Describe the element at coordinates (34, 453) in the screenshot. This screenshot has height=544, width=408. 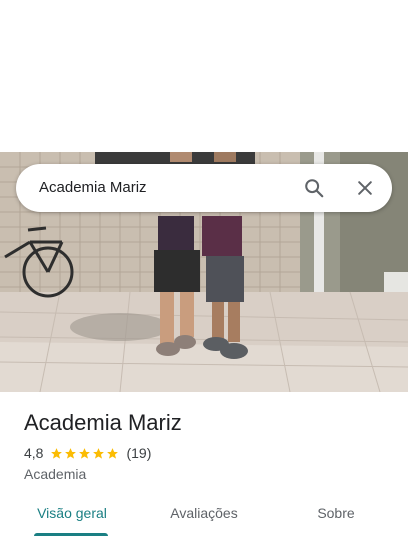
I see `rating-value: 4,8` at that location.